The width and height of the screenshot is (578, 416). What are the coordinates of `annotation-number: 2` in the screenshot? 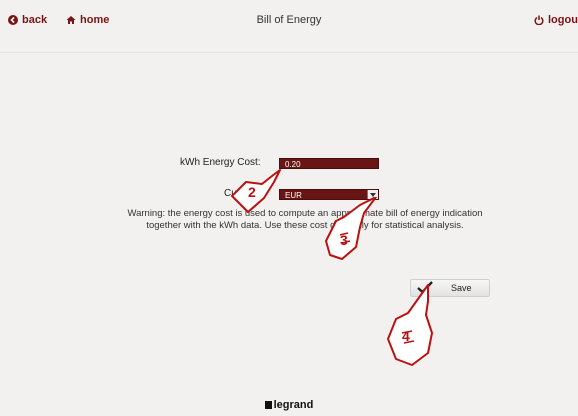 It's located at (252, 192).